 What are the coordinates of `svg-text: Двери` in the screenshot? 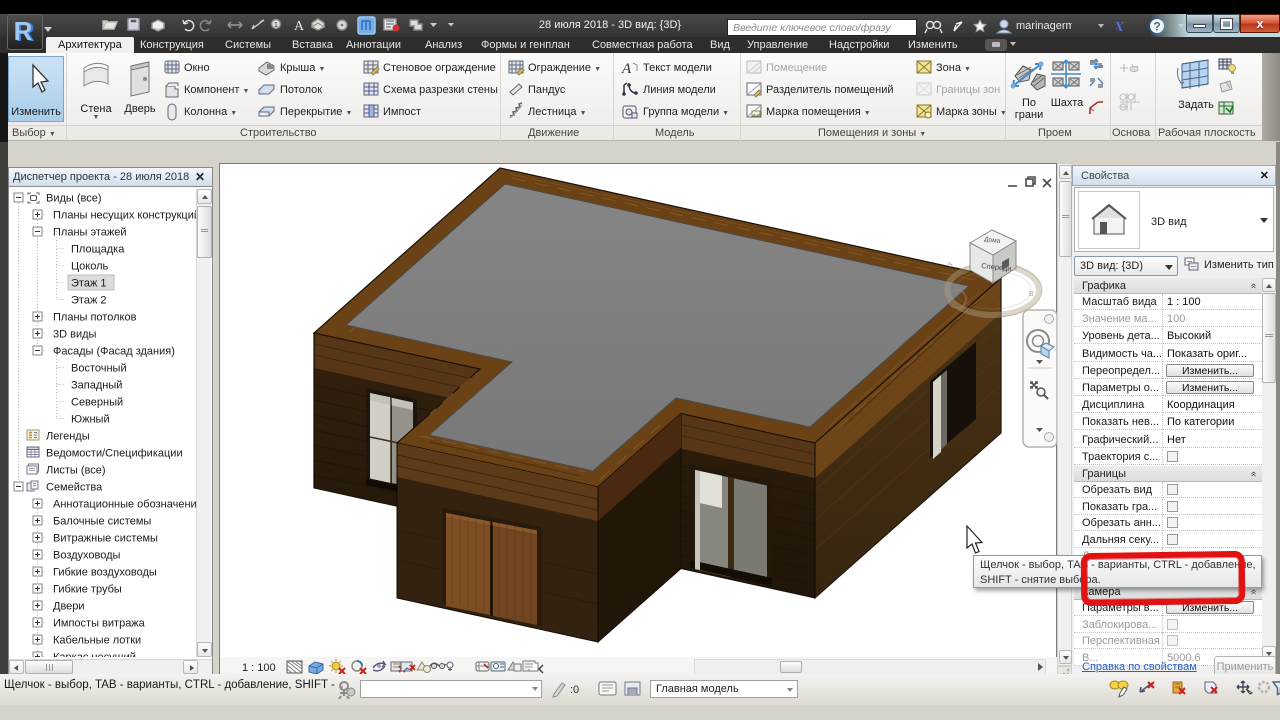 It's located at (69, 607).